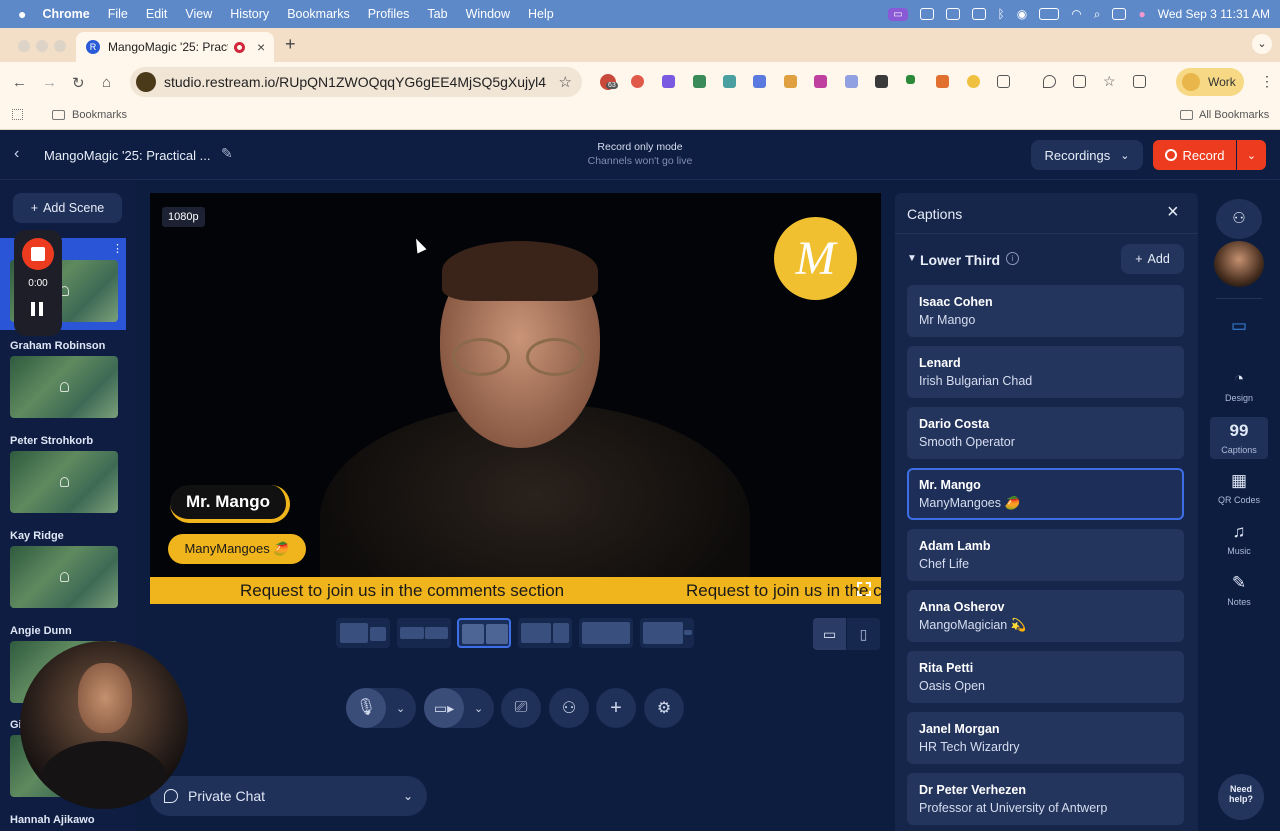 The height and width of the screenshot is (831, 1280). What do you see at coordinates (288, 796) in the screenshot?
I see `private-chat-bar: Private Chat ⌄` at bounding box center [288, 796].